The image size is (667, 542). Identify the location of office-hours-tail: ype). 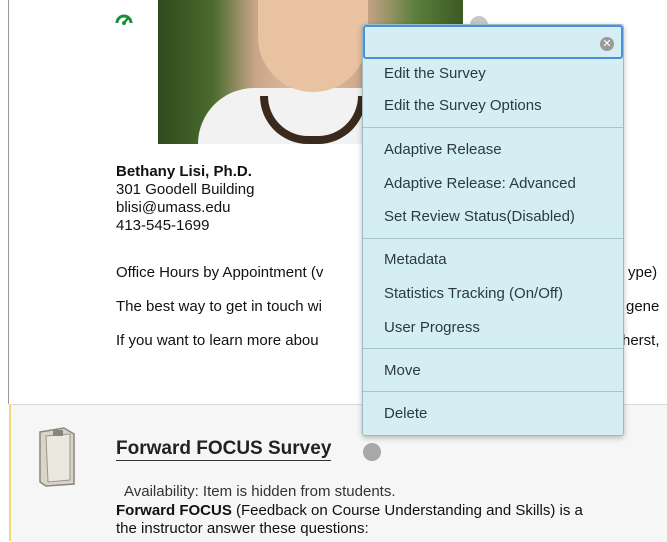
(643, 272).